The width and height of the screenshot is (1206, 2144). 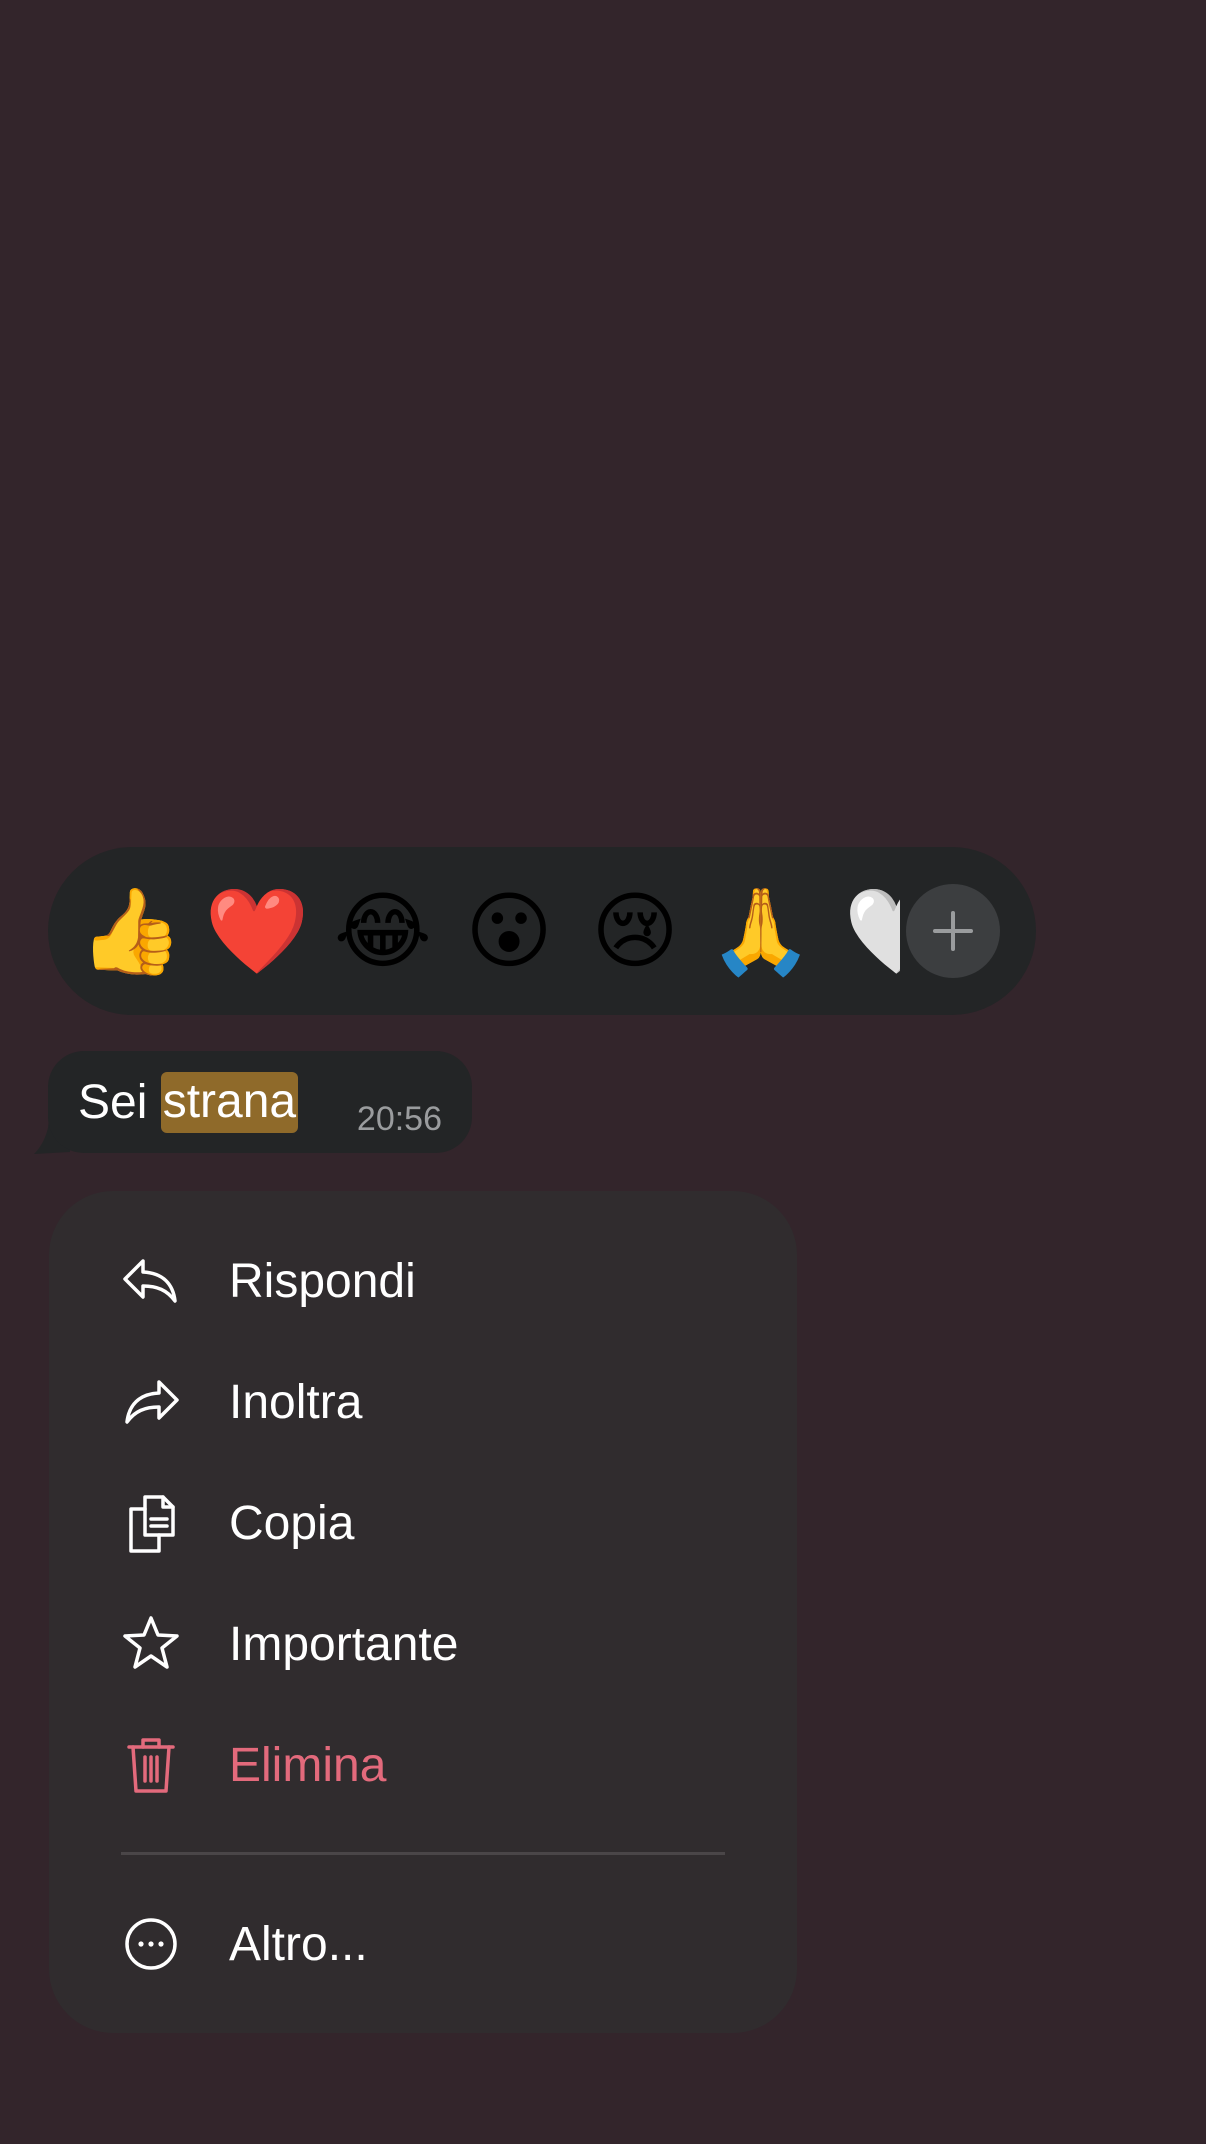 What do you see at coordinates (151, 1944) in the screenshot?
I see `more-icon` at bounding box center [151, 1944].